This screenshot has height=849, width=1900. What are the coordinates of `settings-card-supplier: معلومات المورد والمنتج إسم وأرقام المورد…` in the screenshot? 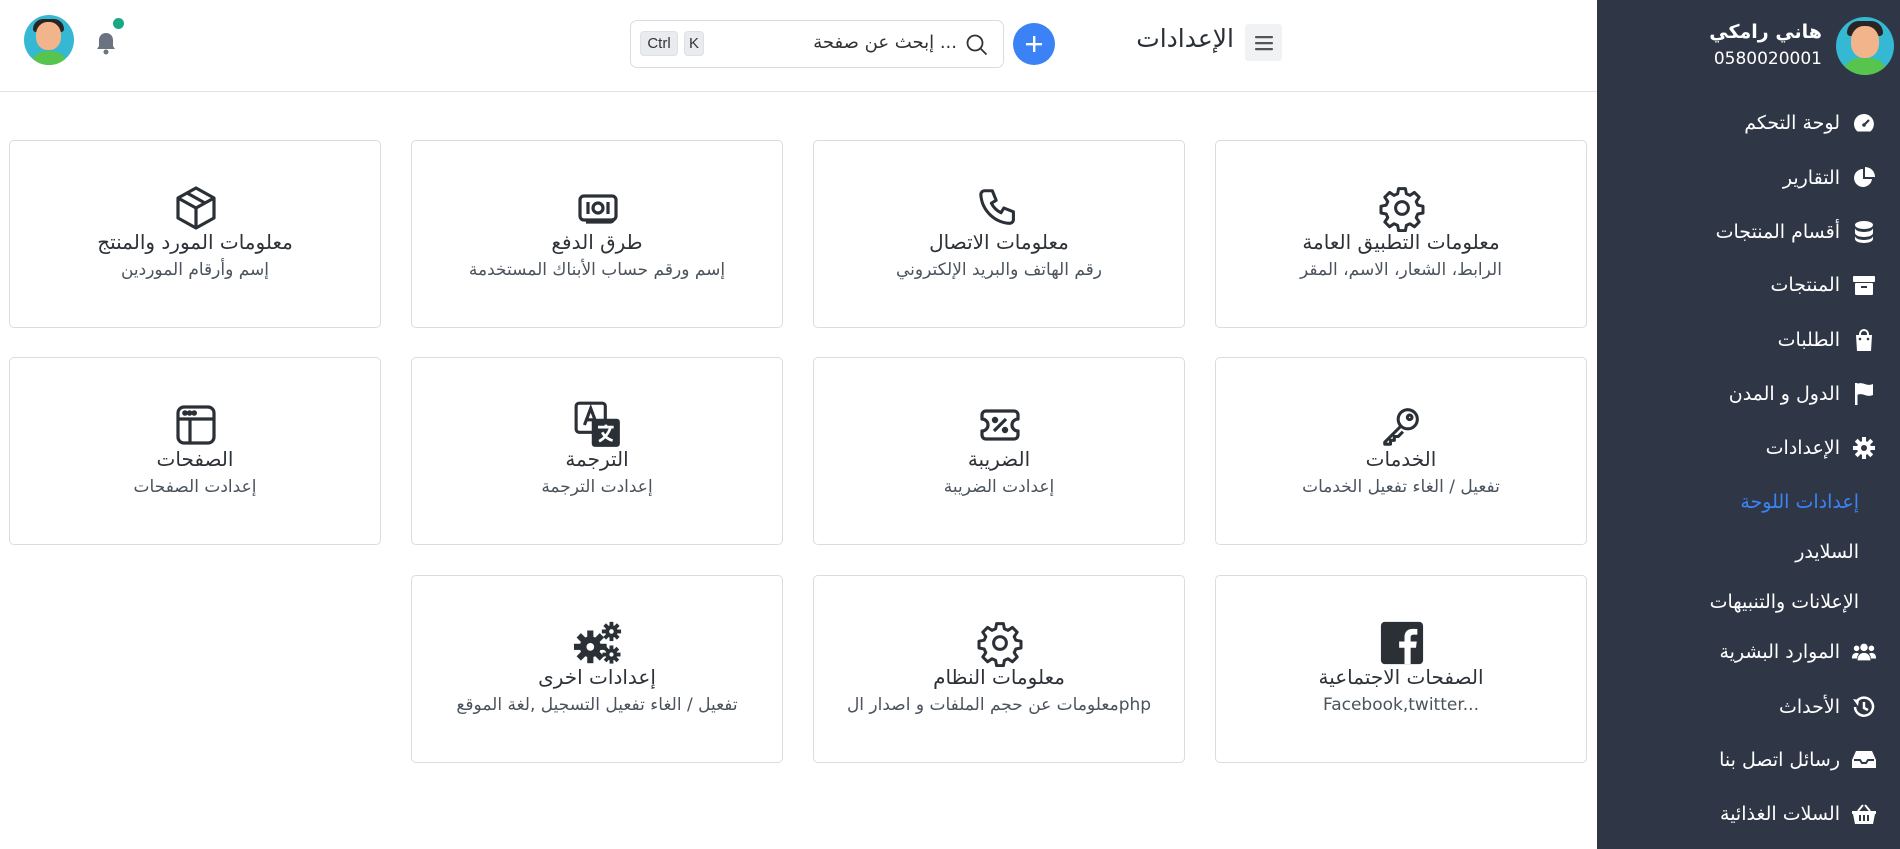 It's located at (195, 234).